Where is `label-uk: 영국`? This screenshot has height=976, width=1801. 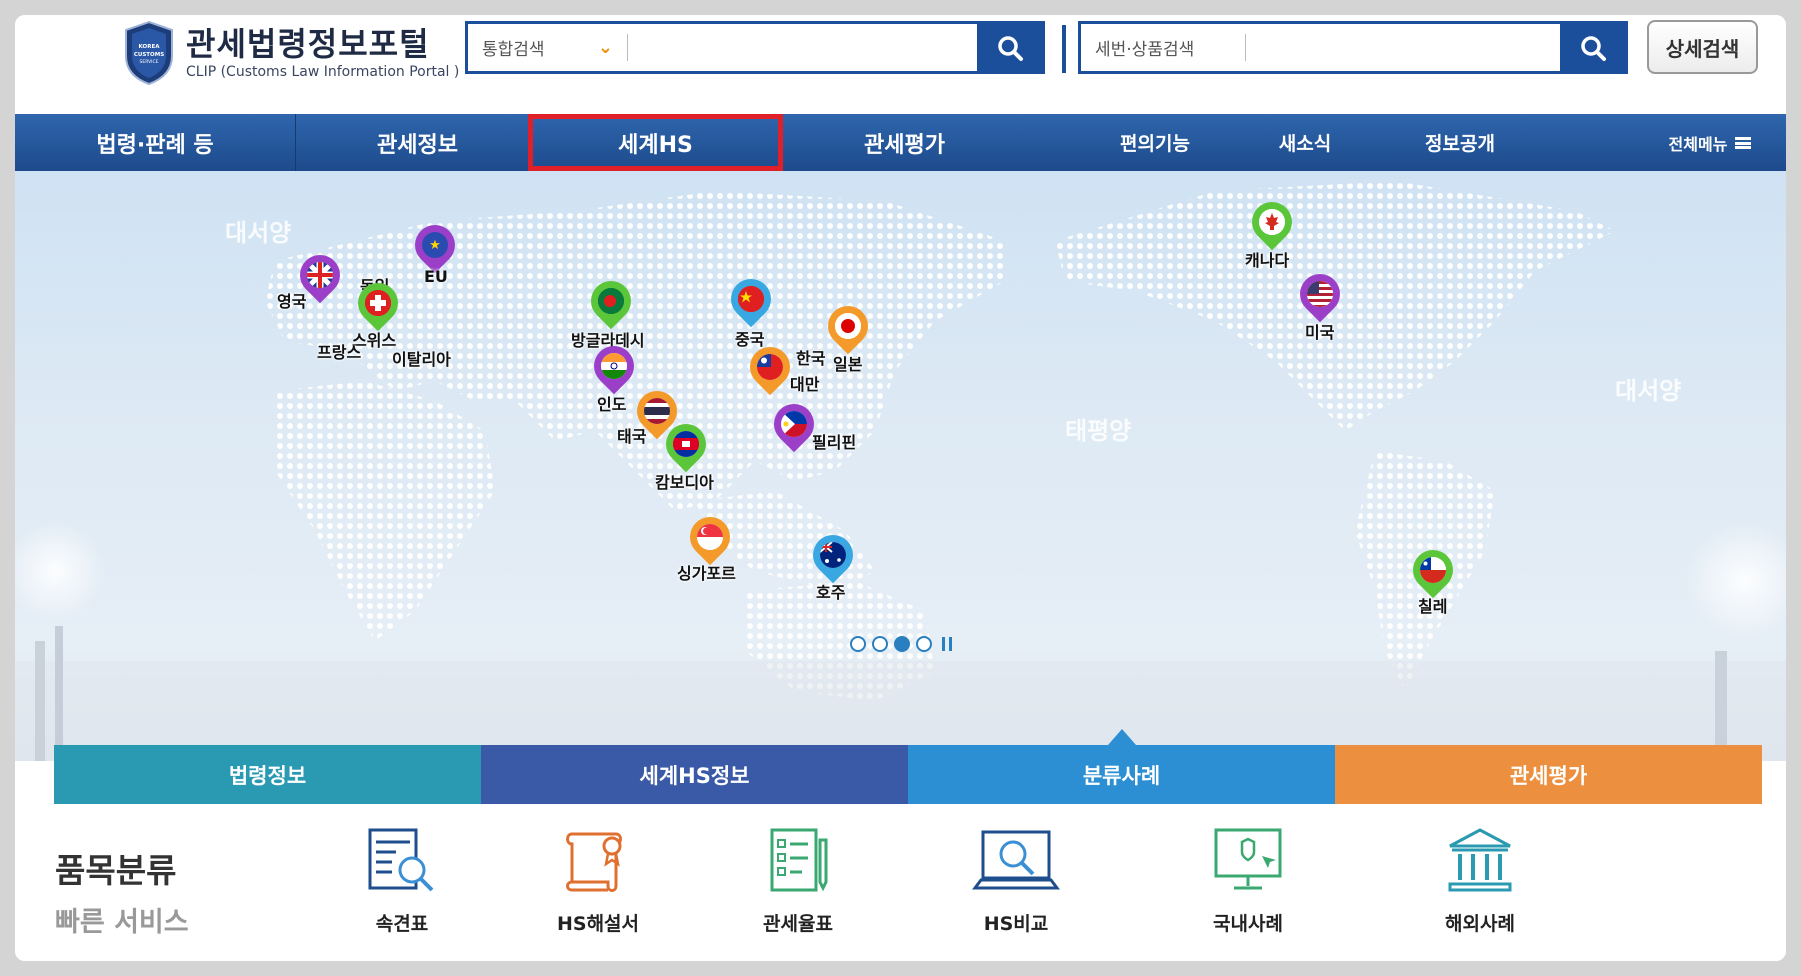 label-uk: 영국 is located at coordinates (292, 301).